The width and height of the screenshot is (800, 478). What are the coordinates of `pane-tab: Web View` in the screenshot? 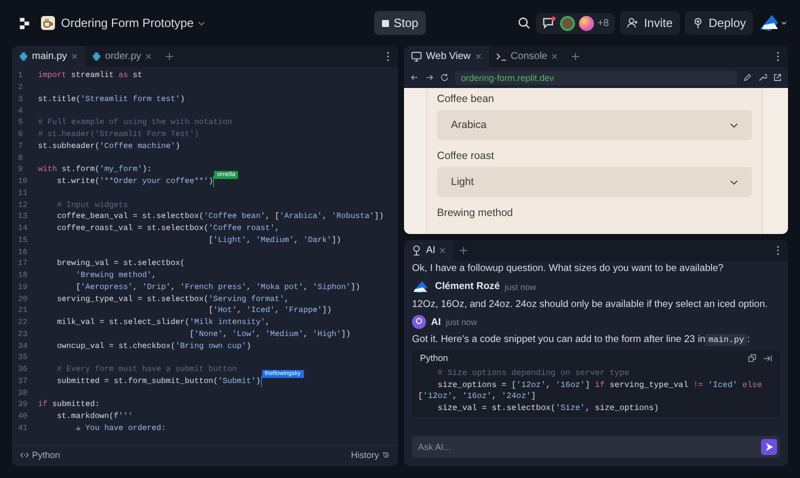 It's located at (446, 56).